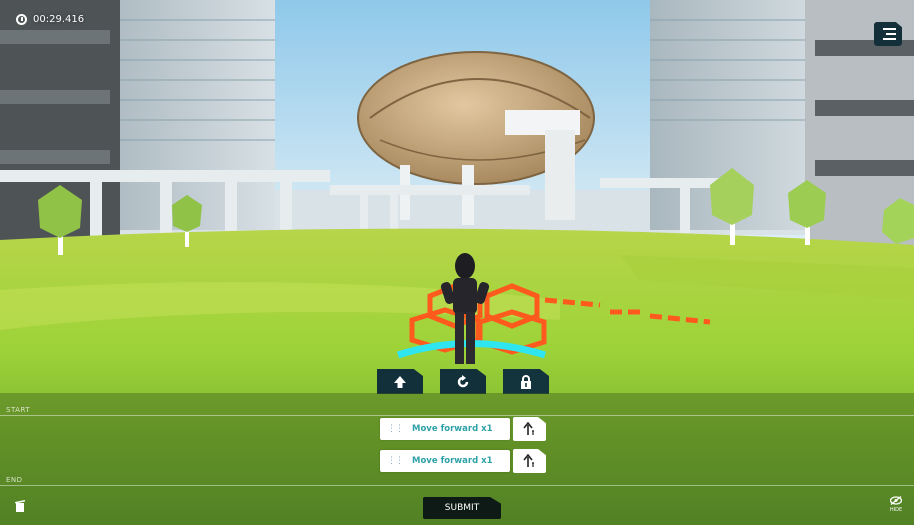 The width and height of the screenshot is (914, 525). What do you see at coordinates (896, 500) in the screenshot?
I see `eye-off-icon` at bounding box center [896, 500].